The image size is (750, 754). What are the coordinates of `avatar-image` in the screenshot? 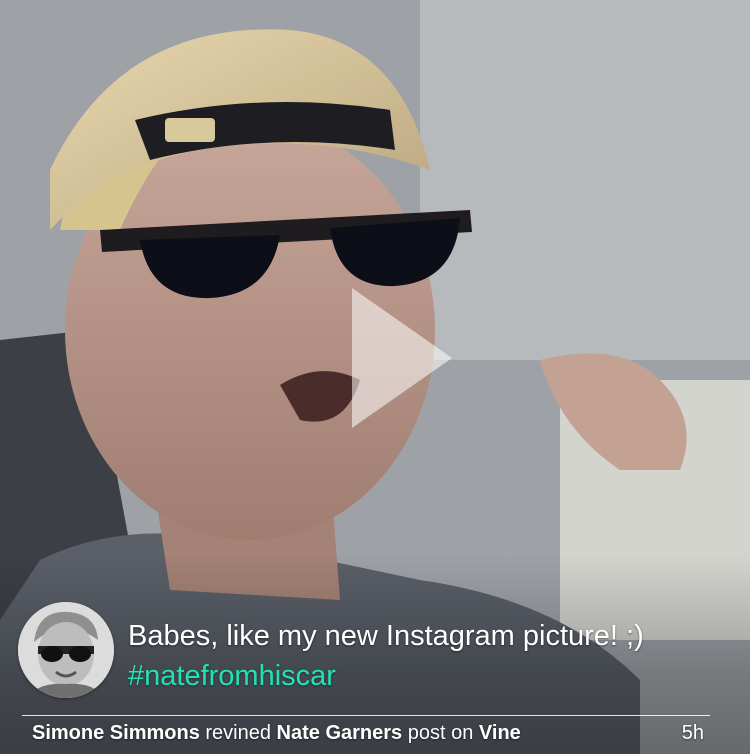 It's located at (66, 650).